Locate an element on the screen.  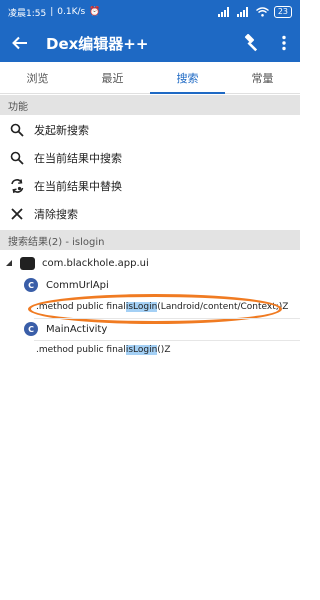
more-options-button is located at coordinates (284, 43).